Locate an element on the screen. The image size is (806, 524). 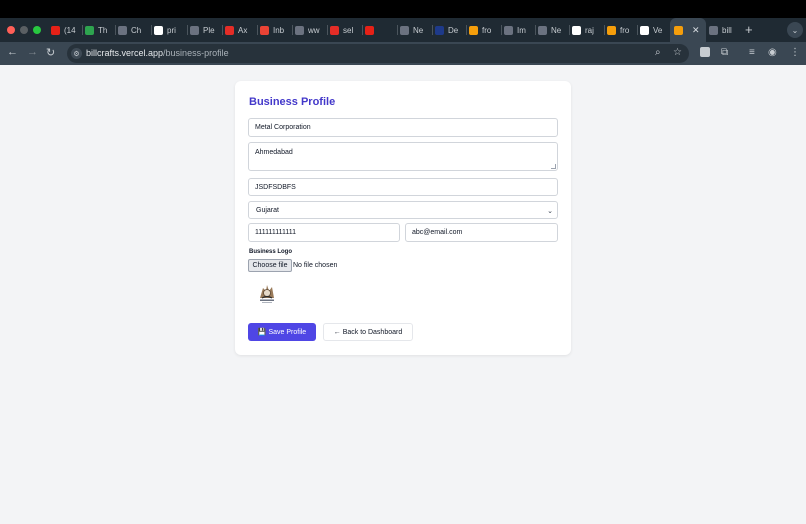
google-icon is located at coordinates (158, 30).